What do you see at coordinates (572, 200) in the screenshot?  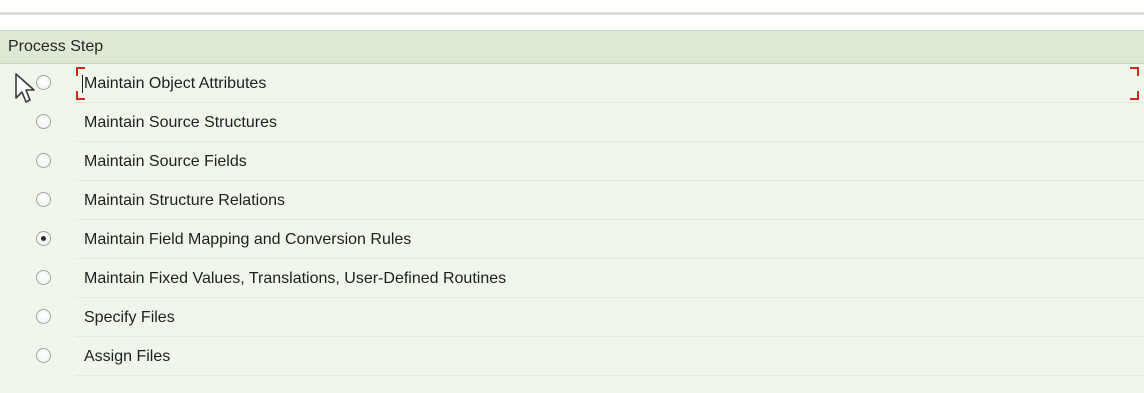 I see `list-item: Maintain Structure Relations` at bounding box center [572, 200].